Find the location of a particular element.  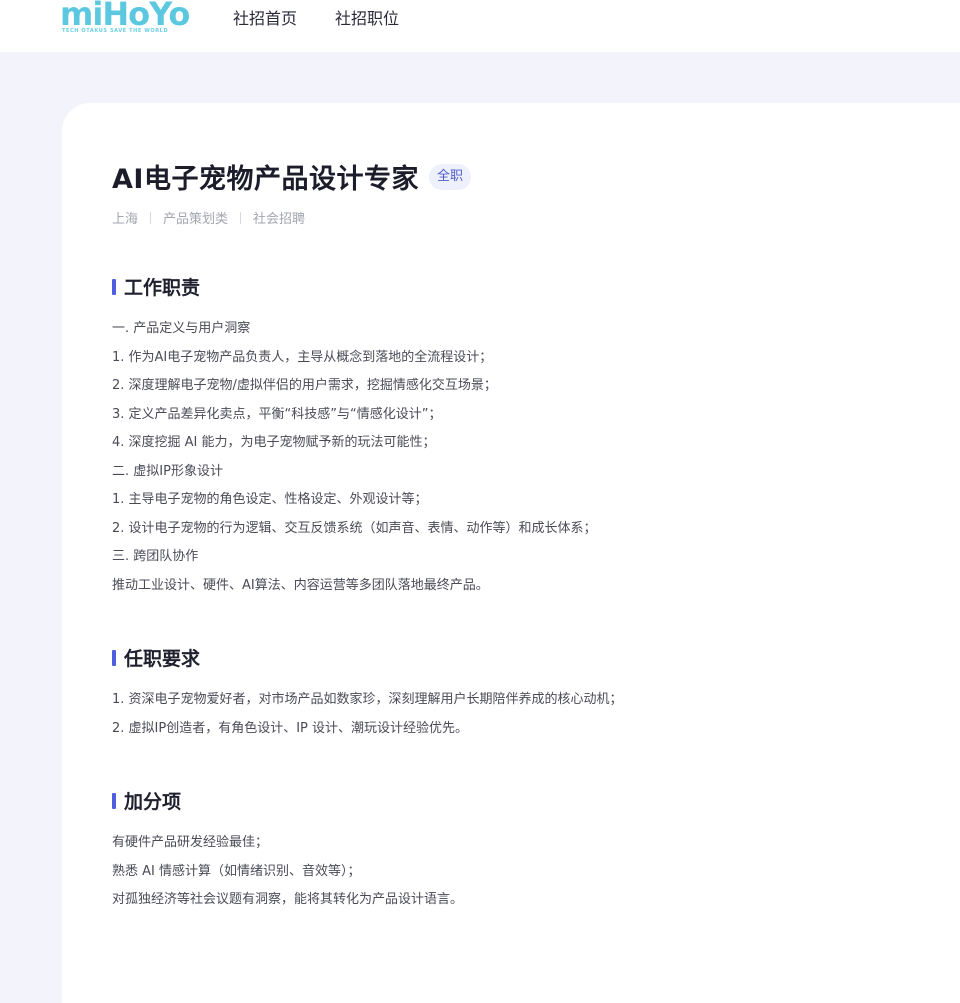

section-title: 工作职责 is located at coordinates (162, 288).